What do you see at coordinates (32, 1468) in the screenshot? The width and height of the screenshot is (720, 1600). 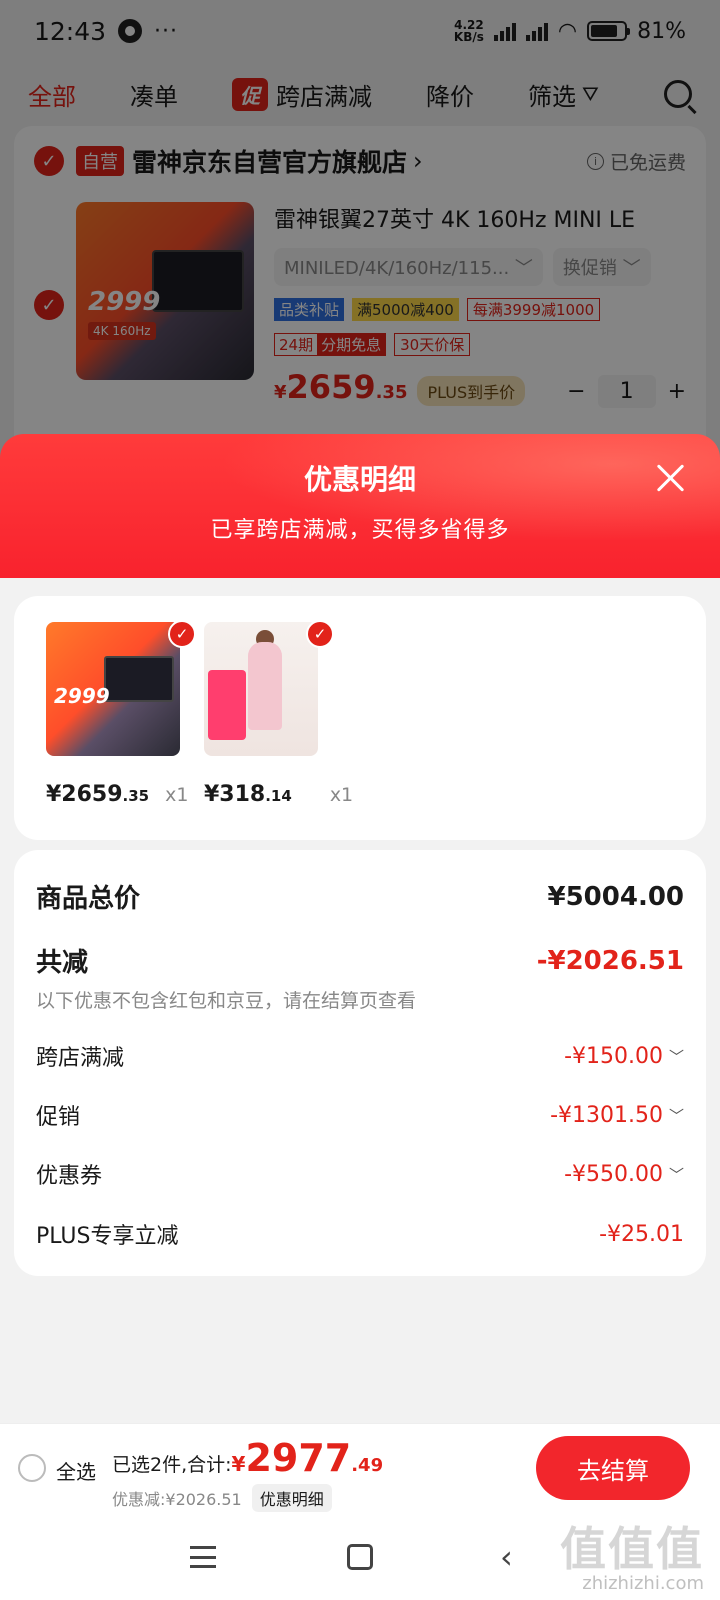 I see `select-all-checkbox` at bounding box center [32, 1468].